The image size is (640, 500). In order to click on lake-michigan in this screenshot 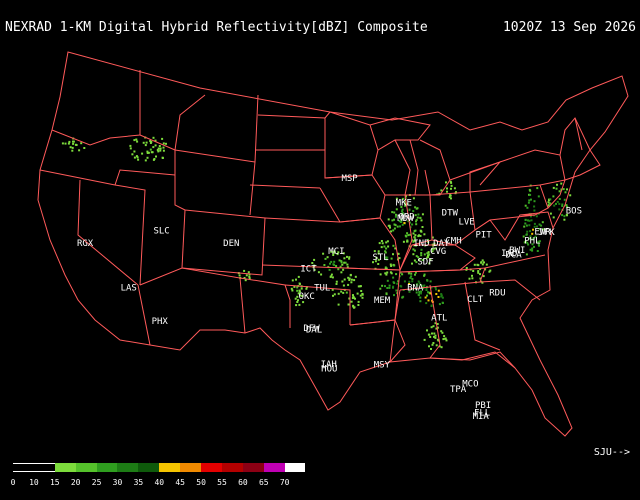, I will do `click(414, 167)`.